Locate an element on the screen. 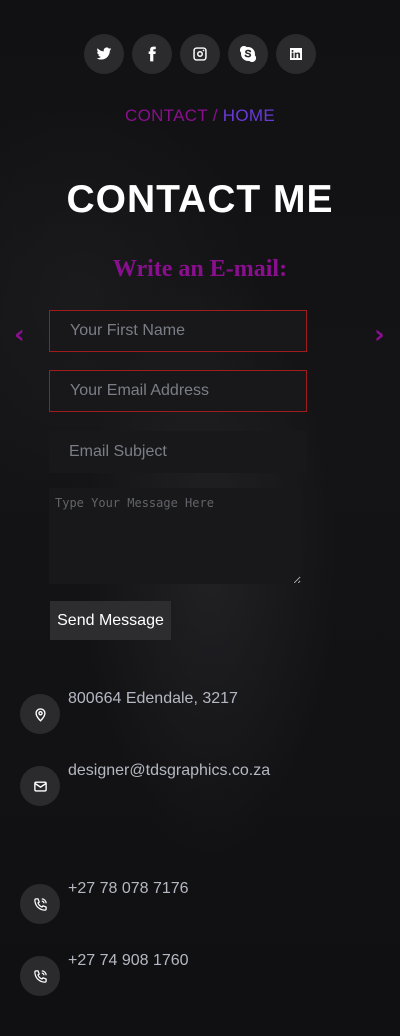  instagram-link is located at coordinates (200, 54).